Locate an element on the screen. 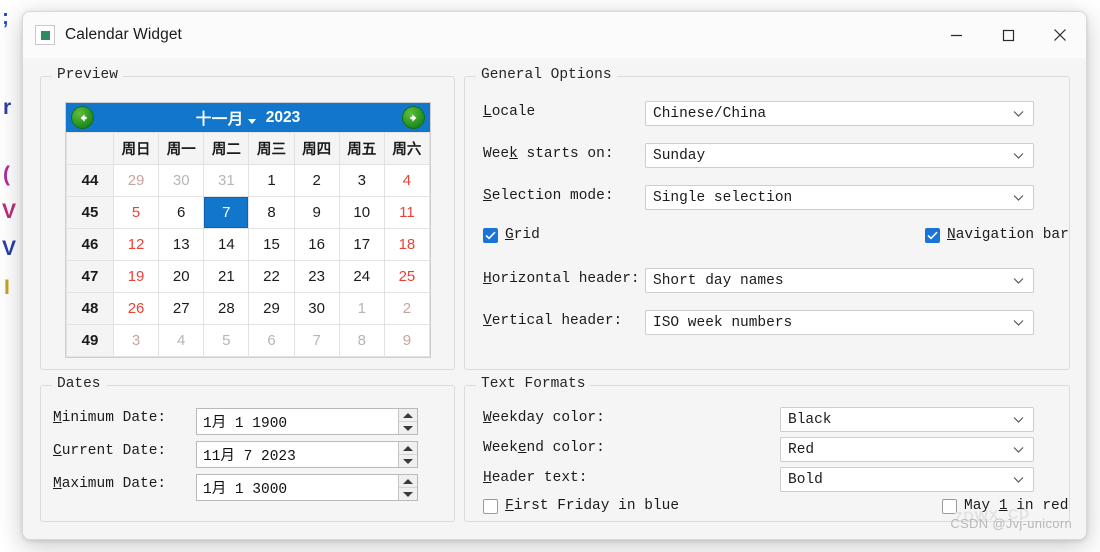  calendar-day-cell: 27 is located at coordinates (181, 308).